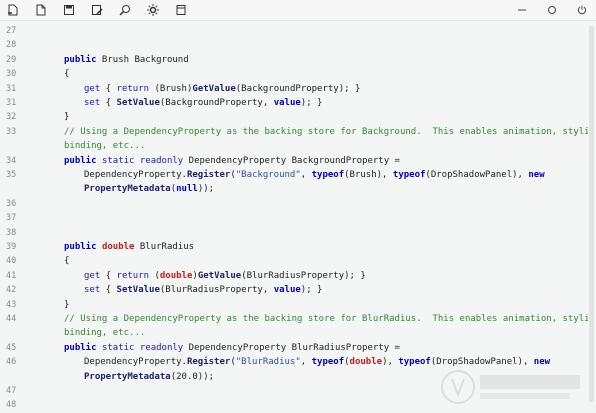 This screenshot has width=596, height=413. What do you see at coordinates (287, 103) in the screenshot?
I see `code-token: value` at bounding box center [287, 103].